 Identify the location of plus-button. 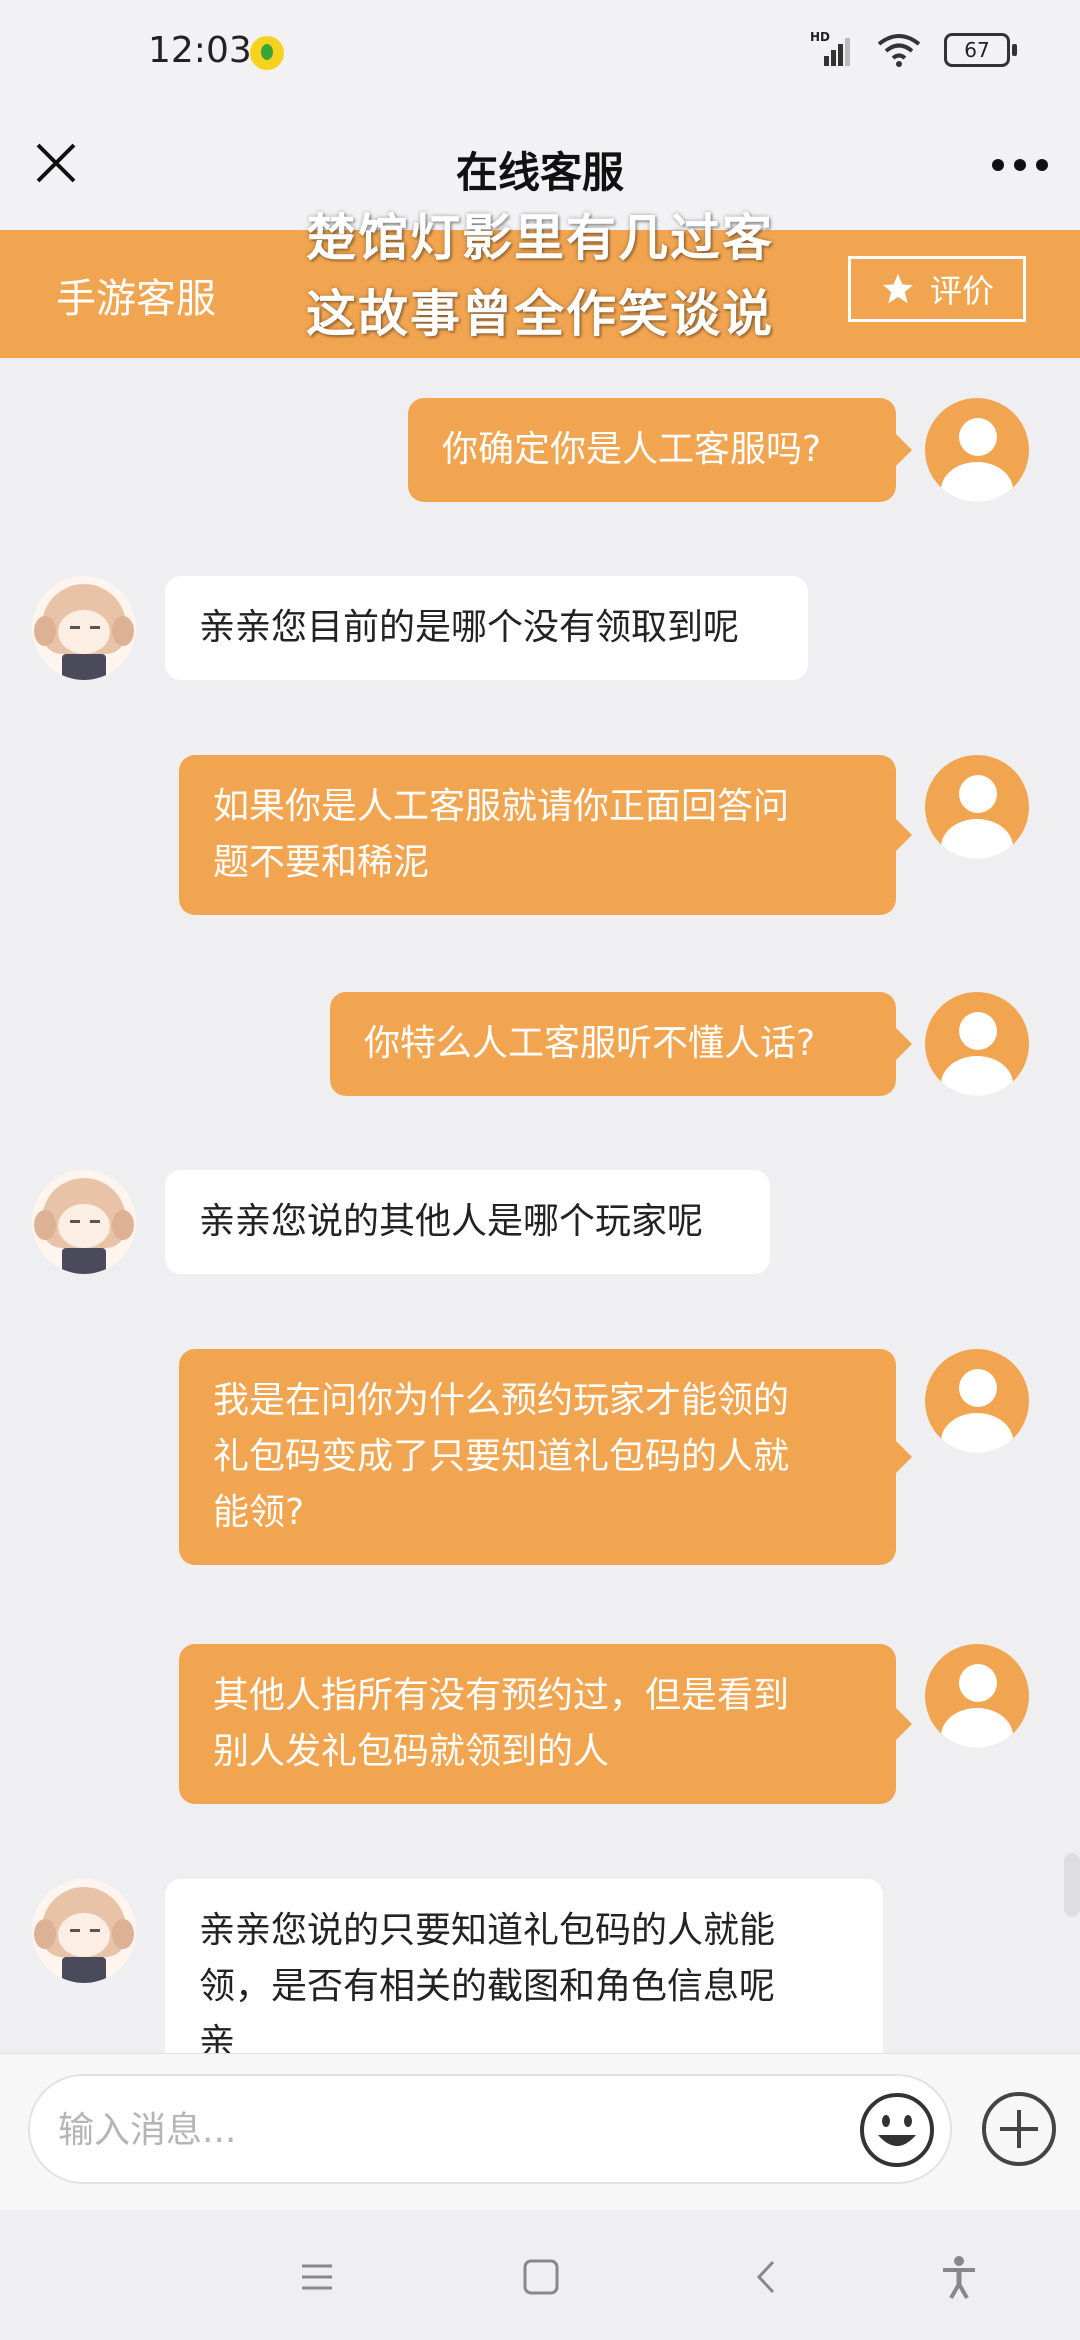
(1019, 2129).